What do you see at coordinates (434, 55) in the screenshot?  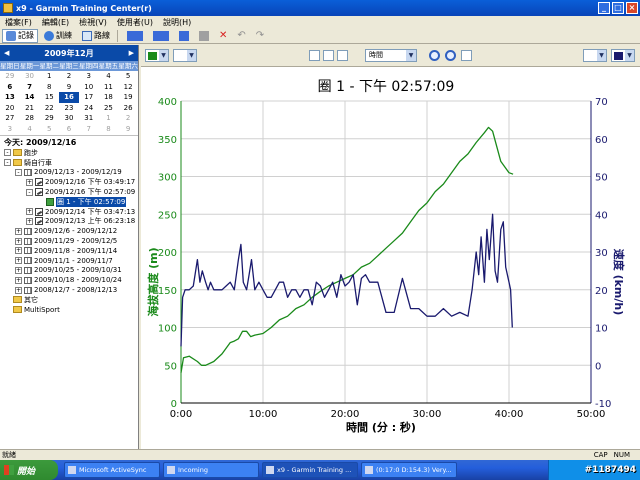 I see `zoom-in-icon` at bounding box center [434, 55].